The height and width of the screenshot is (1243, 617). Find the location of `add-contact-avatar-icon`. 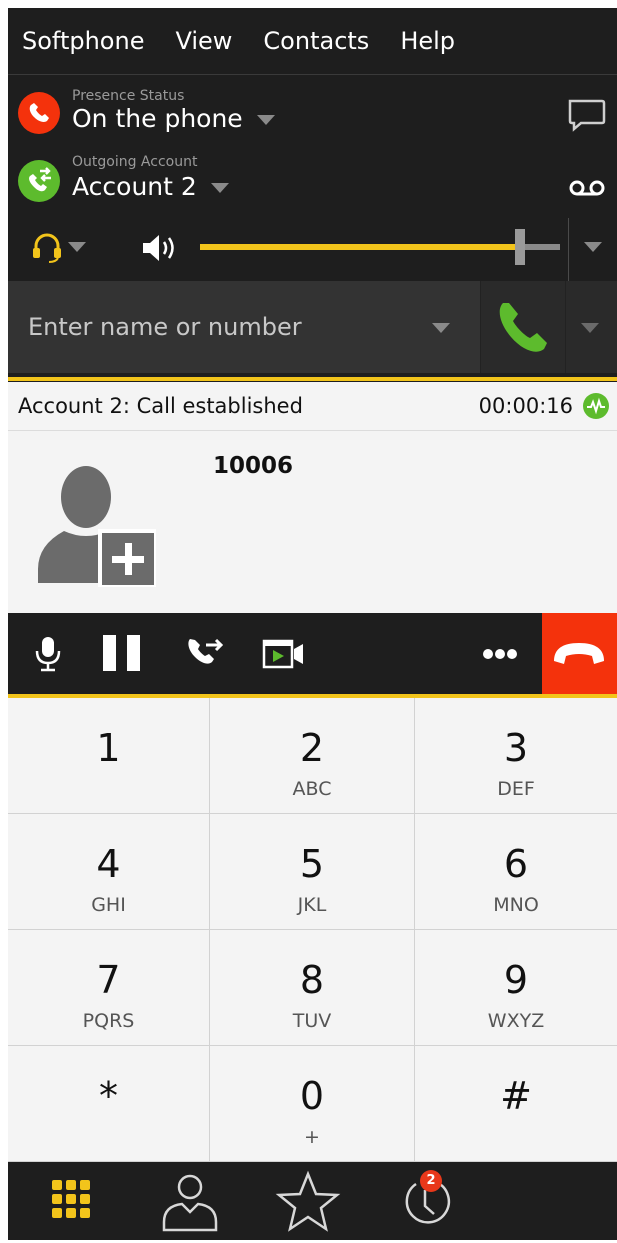

add-contact-avatar-icon is located at coordinates (97, 526).